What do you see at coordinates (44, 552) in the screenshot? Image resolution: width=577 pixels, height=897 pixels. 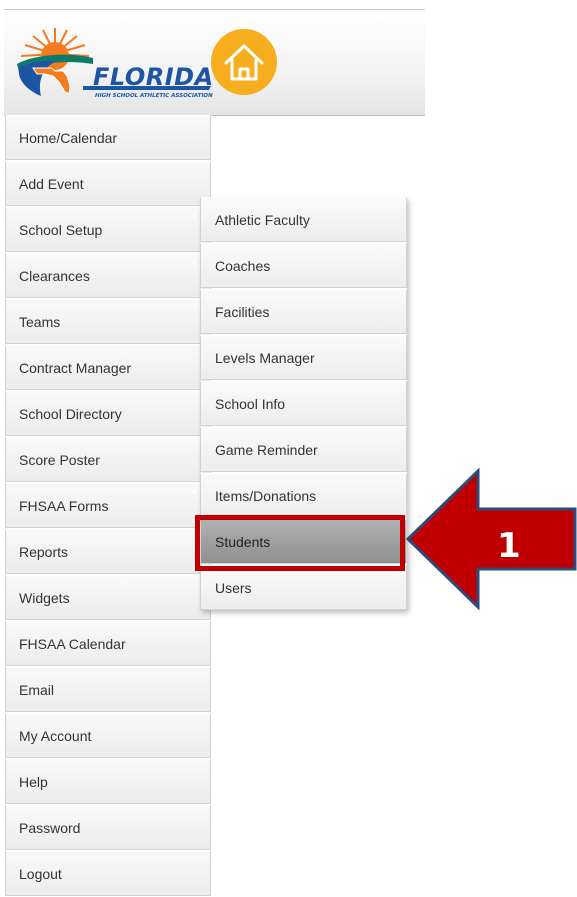 I see `menu-item-label: Reports` at bounding box center [44, 552].